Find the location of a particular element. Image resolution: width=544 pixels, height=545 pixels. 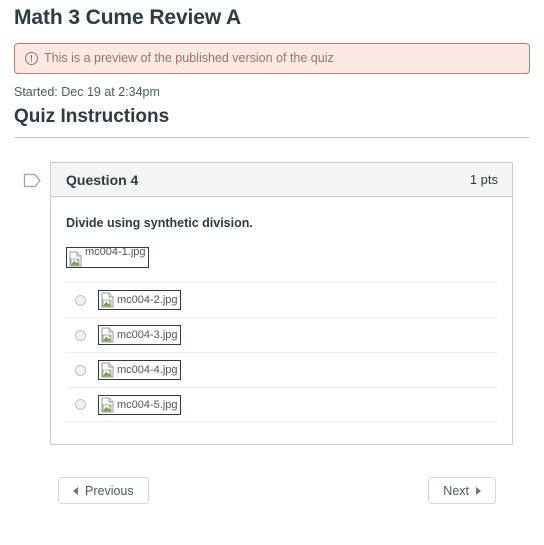

answer-image-4: mc004-5.jpg is located at coordinates (139, 404).